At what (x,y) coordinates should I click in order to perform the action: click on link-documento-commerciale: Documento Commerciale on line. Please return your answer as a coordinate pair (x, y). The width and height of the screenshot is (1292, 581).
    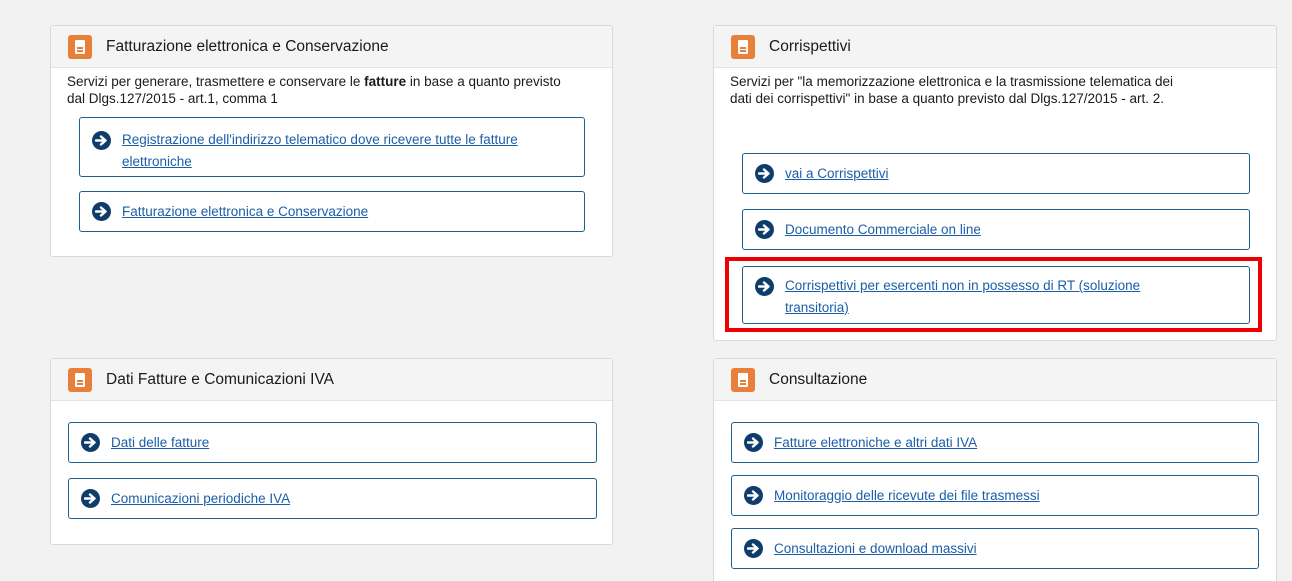
    Looking at the image, I should click on (996, 229).